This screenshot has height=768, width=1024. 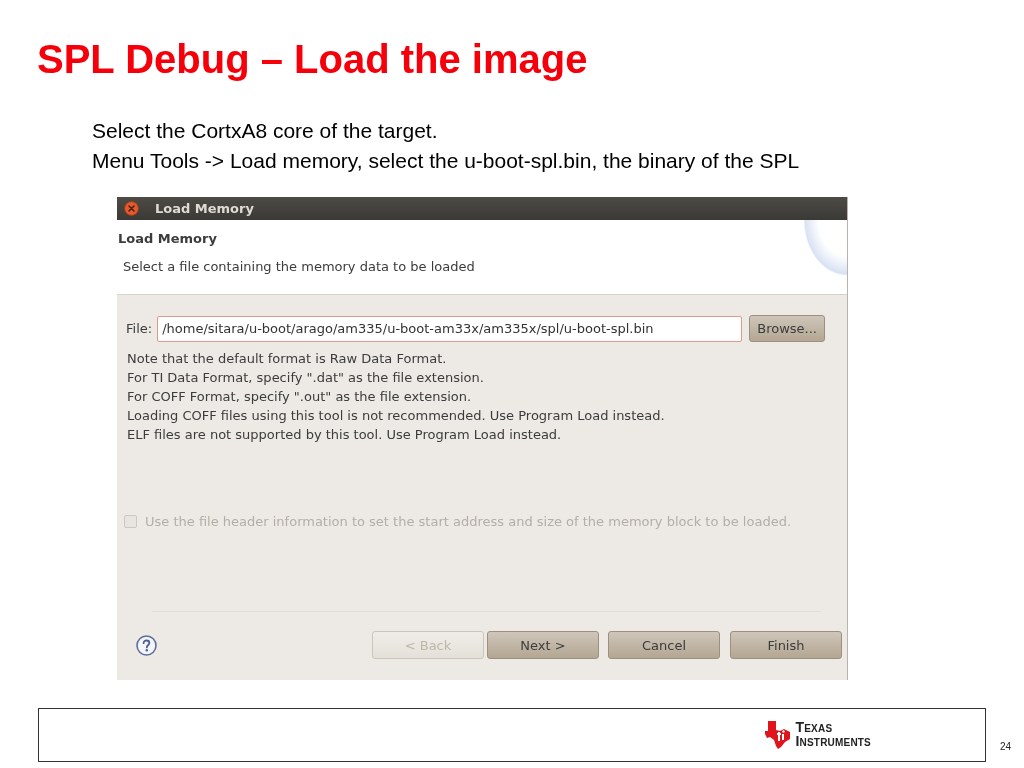 What do you see at coordinates (786, 645) in the screenshot?
I see `dialog-button: Finish` at bounding box center [786, 645].